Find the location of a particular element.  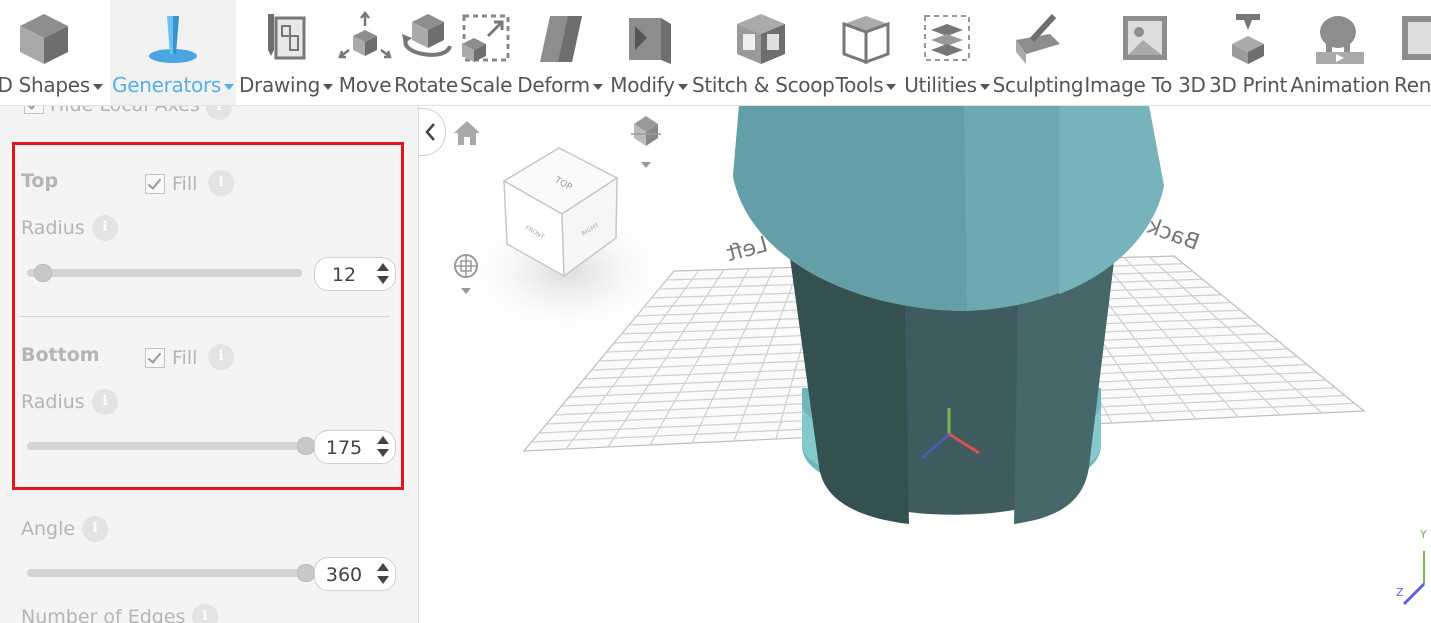

toolbar-label: Rotate is located at coordinates (426, 85).